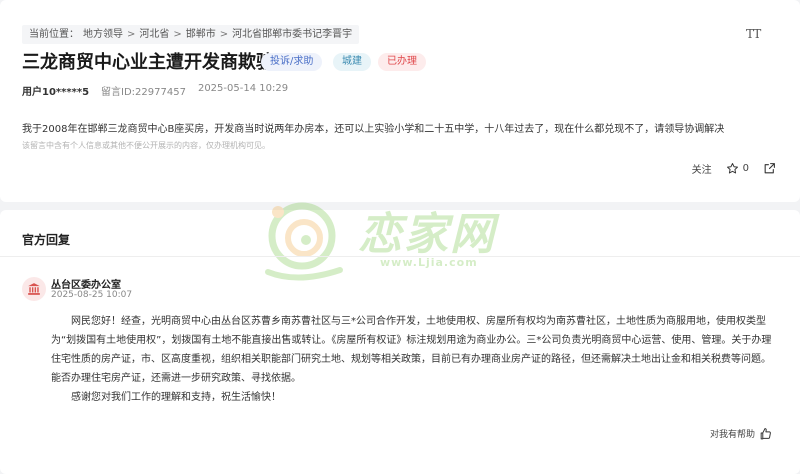 The height and width of the screenshot is (474, 800). What do you see at coordinates (400, 256) in the screenshot?
I see `divider` at bounding box center [400, 256].